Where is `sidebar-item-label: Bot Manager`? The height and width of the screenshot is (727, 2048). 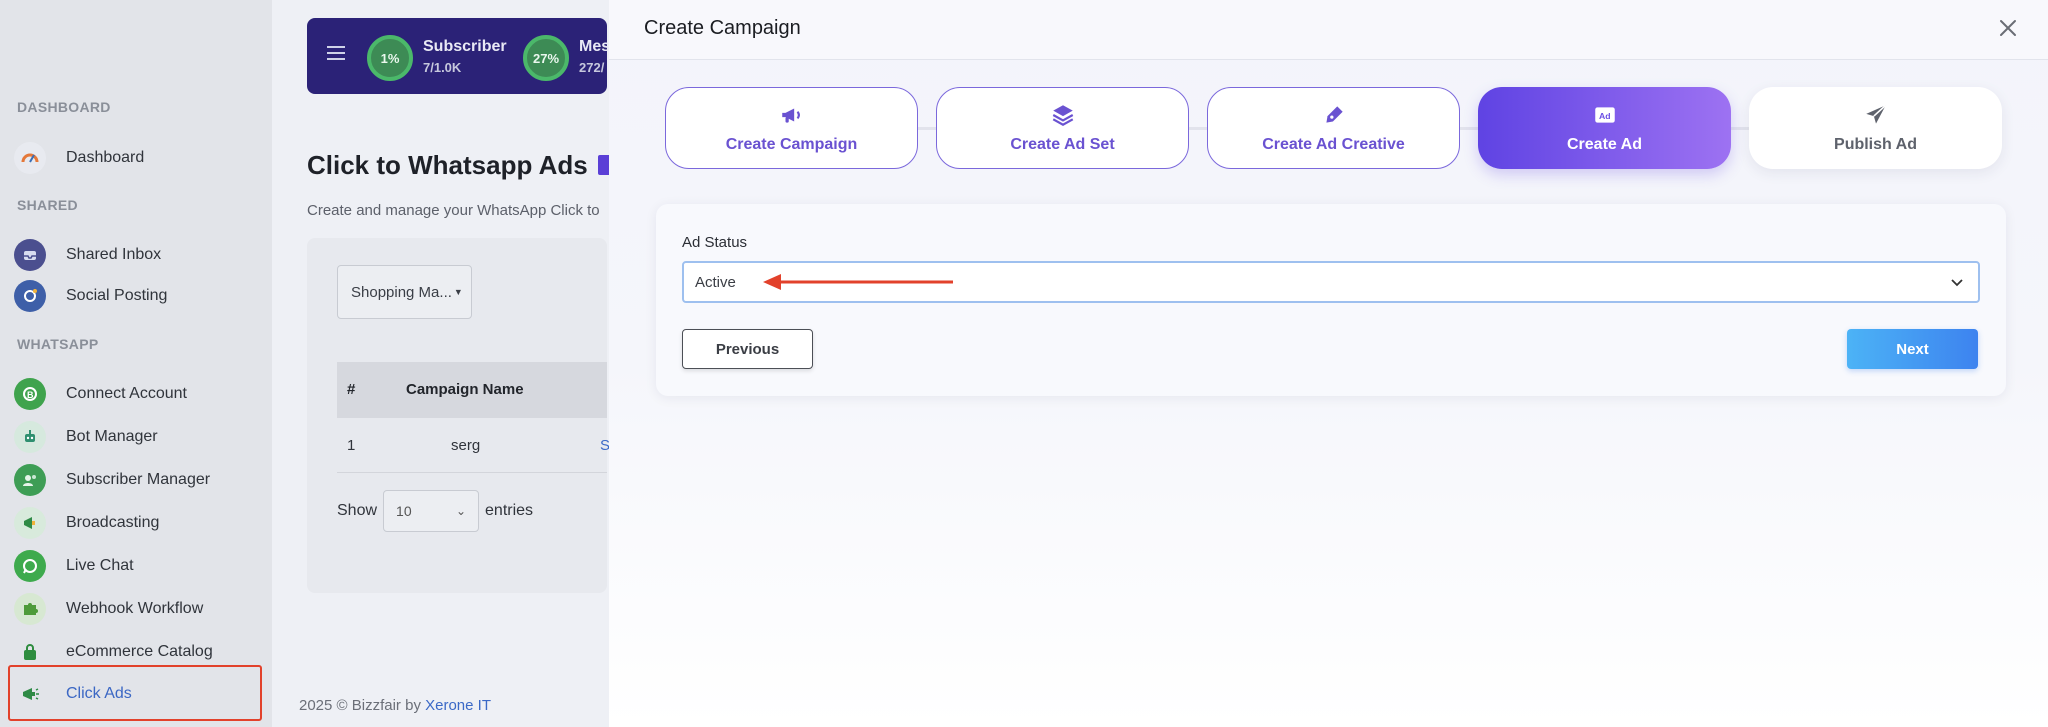 sidebar-item-label: Bot Manager is located at coordinates (112, 436).